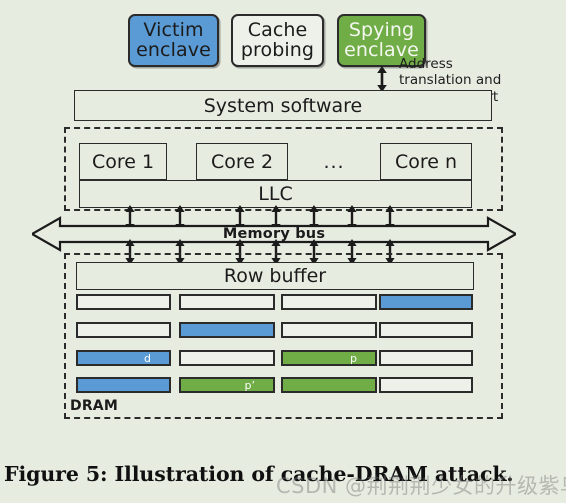  I want to click on row-buffer-label: Row buffer, so click(275, 276).